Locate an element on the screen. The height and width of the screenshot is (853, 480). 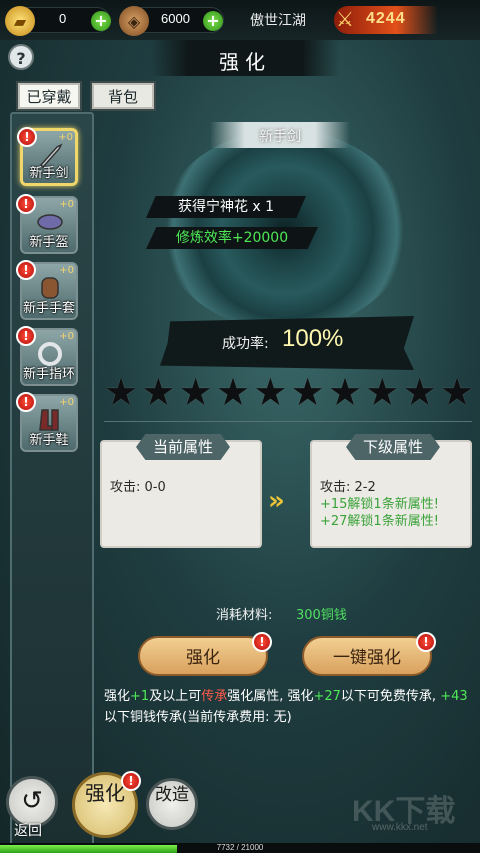
combat-power-value: 4244 is located at coordinates (386, 18).